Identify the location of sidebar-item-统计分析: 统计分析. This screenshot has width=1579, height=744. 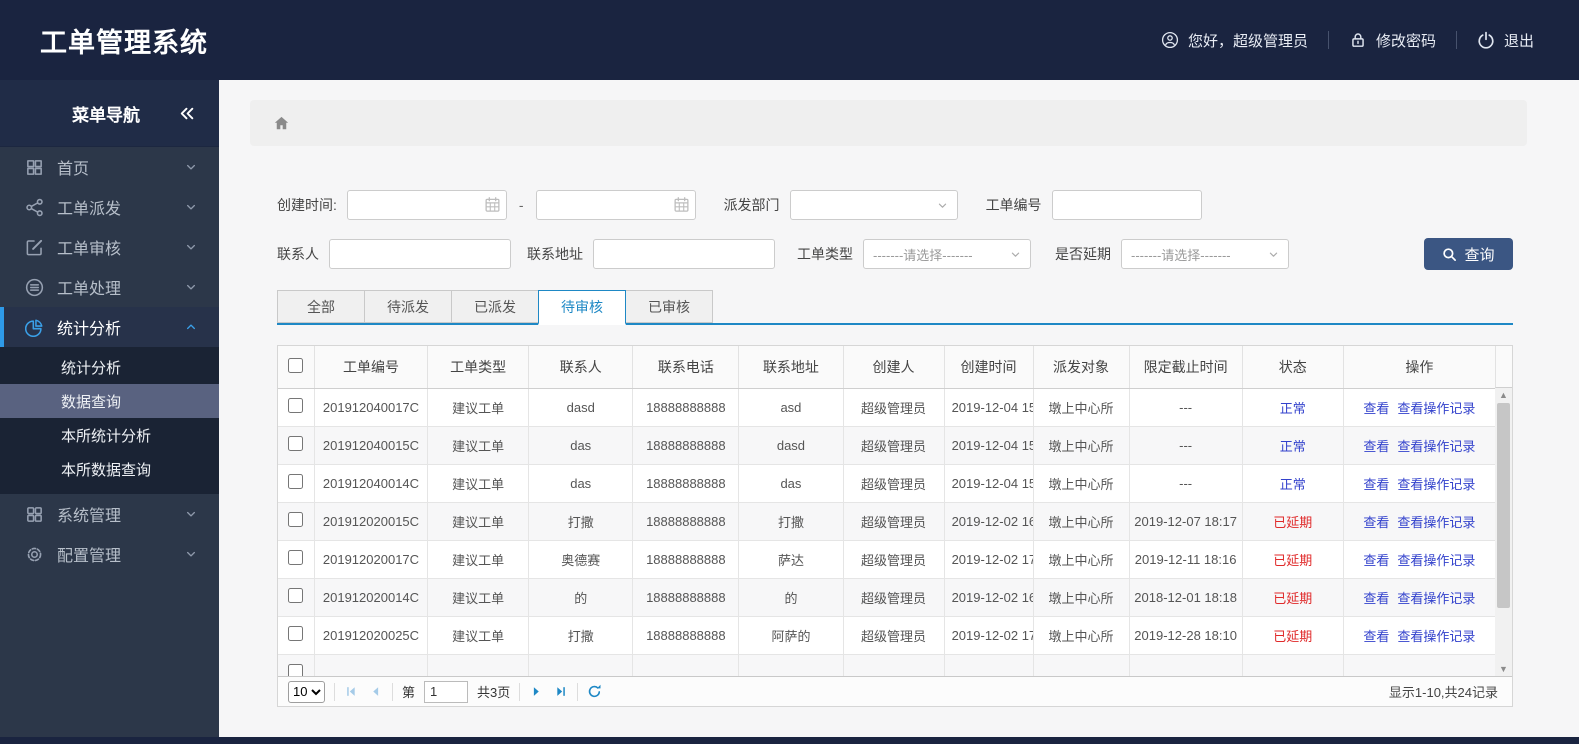
(109, 327).